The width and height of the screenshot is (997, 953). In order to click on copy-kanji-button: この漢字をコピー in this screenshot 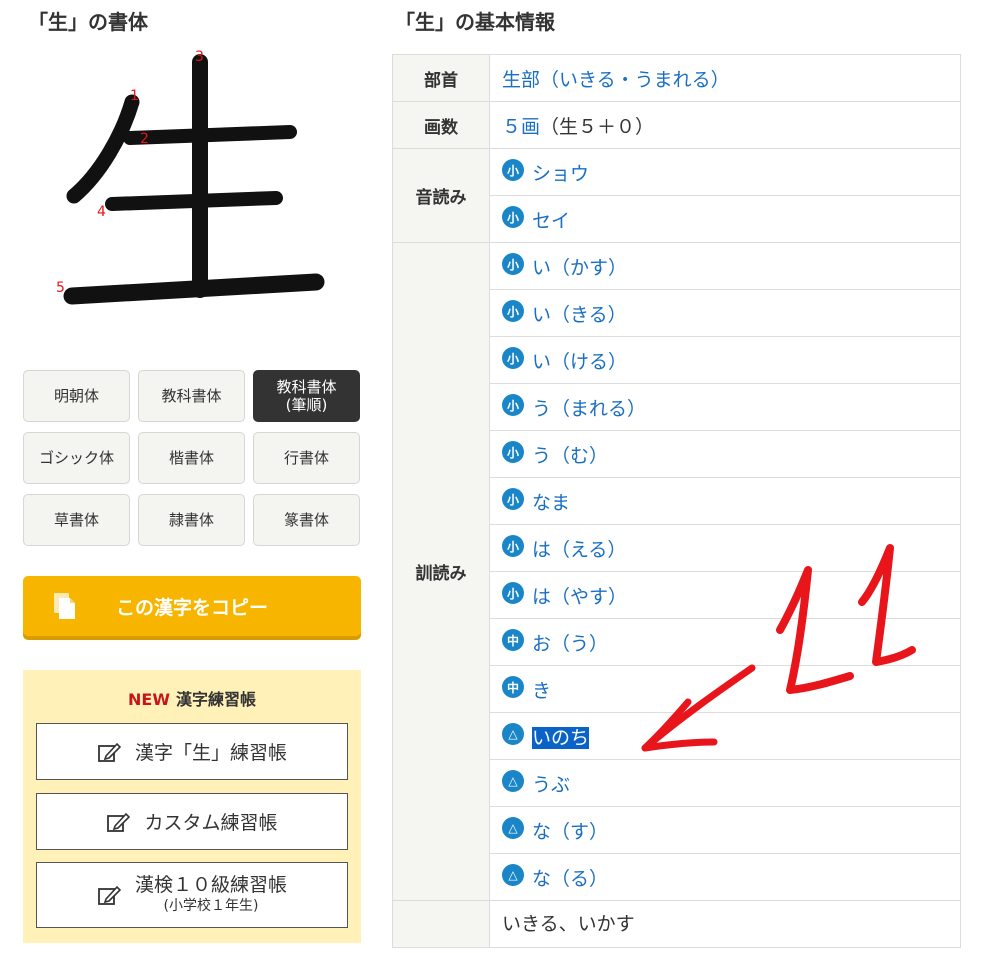, I will do `click(192, 606)`.